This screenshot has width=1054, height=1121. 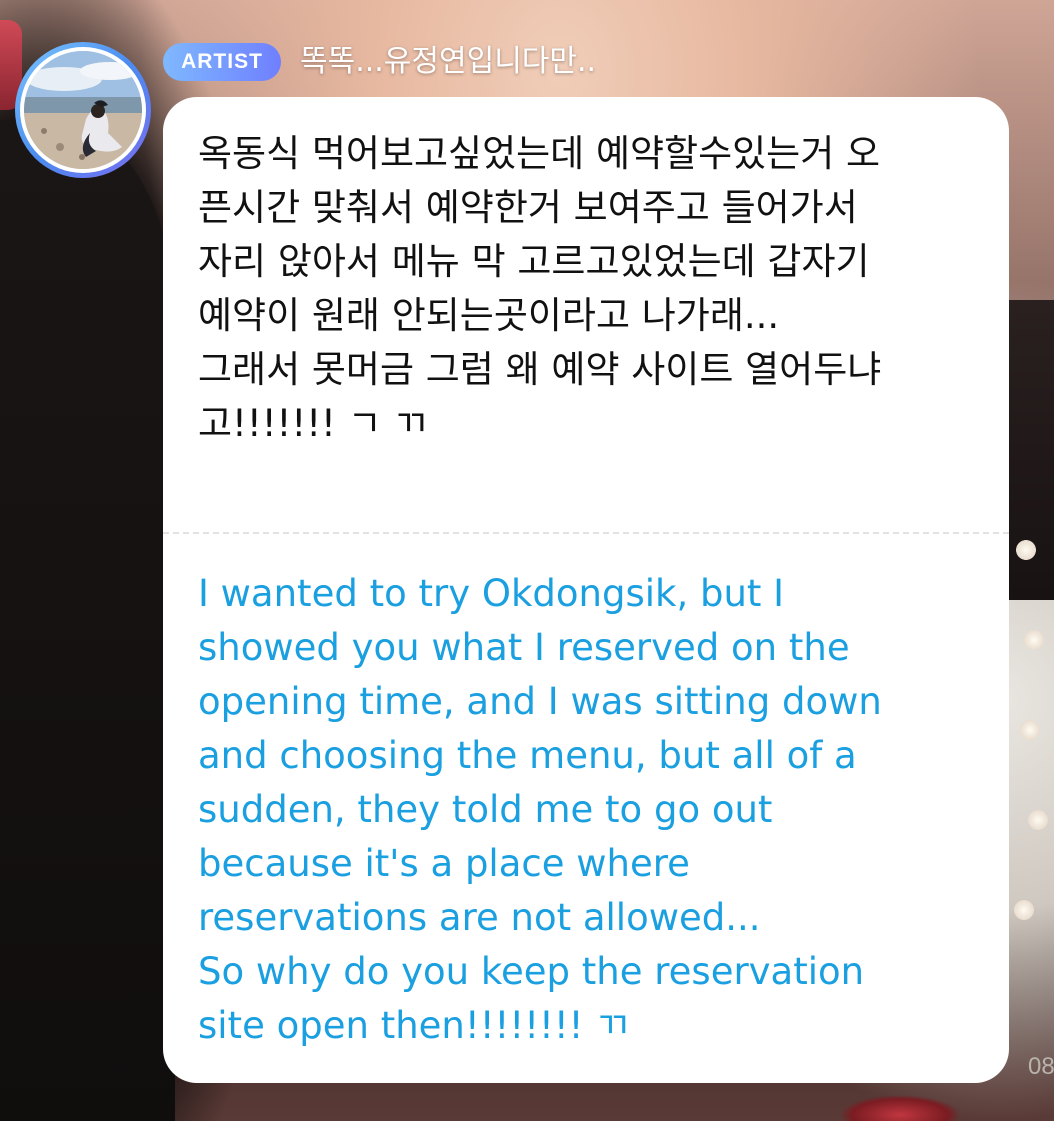 I want to click on background-hair-left, so click(x=87, y=620).